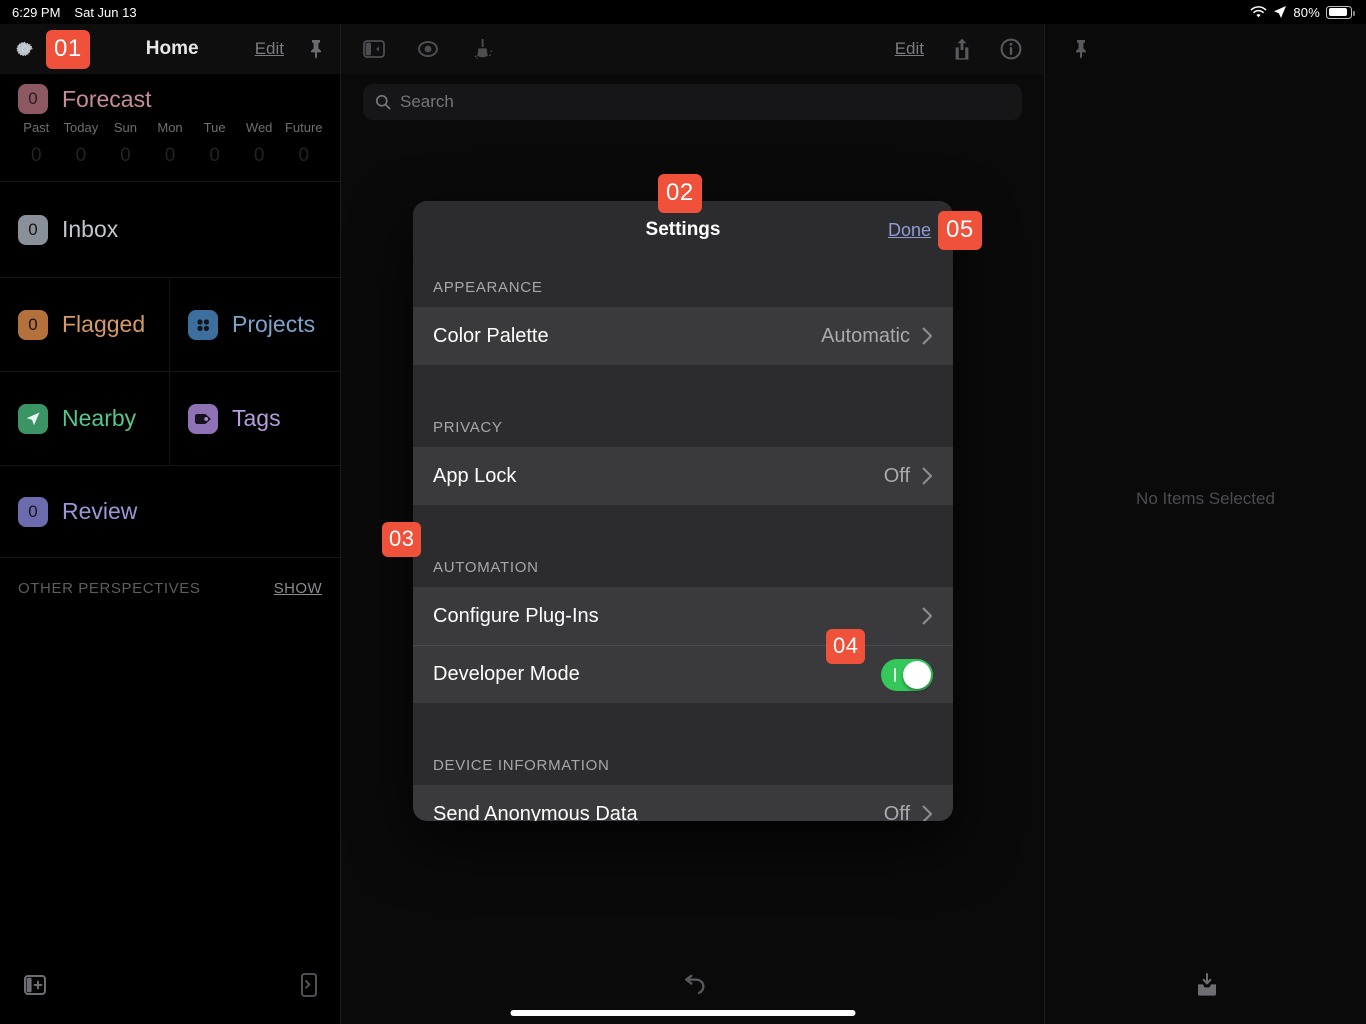 This screenshot has height=1024, width=1366. I want to click on projects-row: Projects, so click(251, 324).